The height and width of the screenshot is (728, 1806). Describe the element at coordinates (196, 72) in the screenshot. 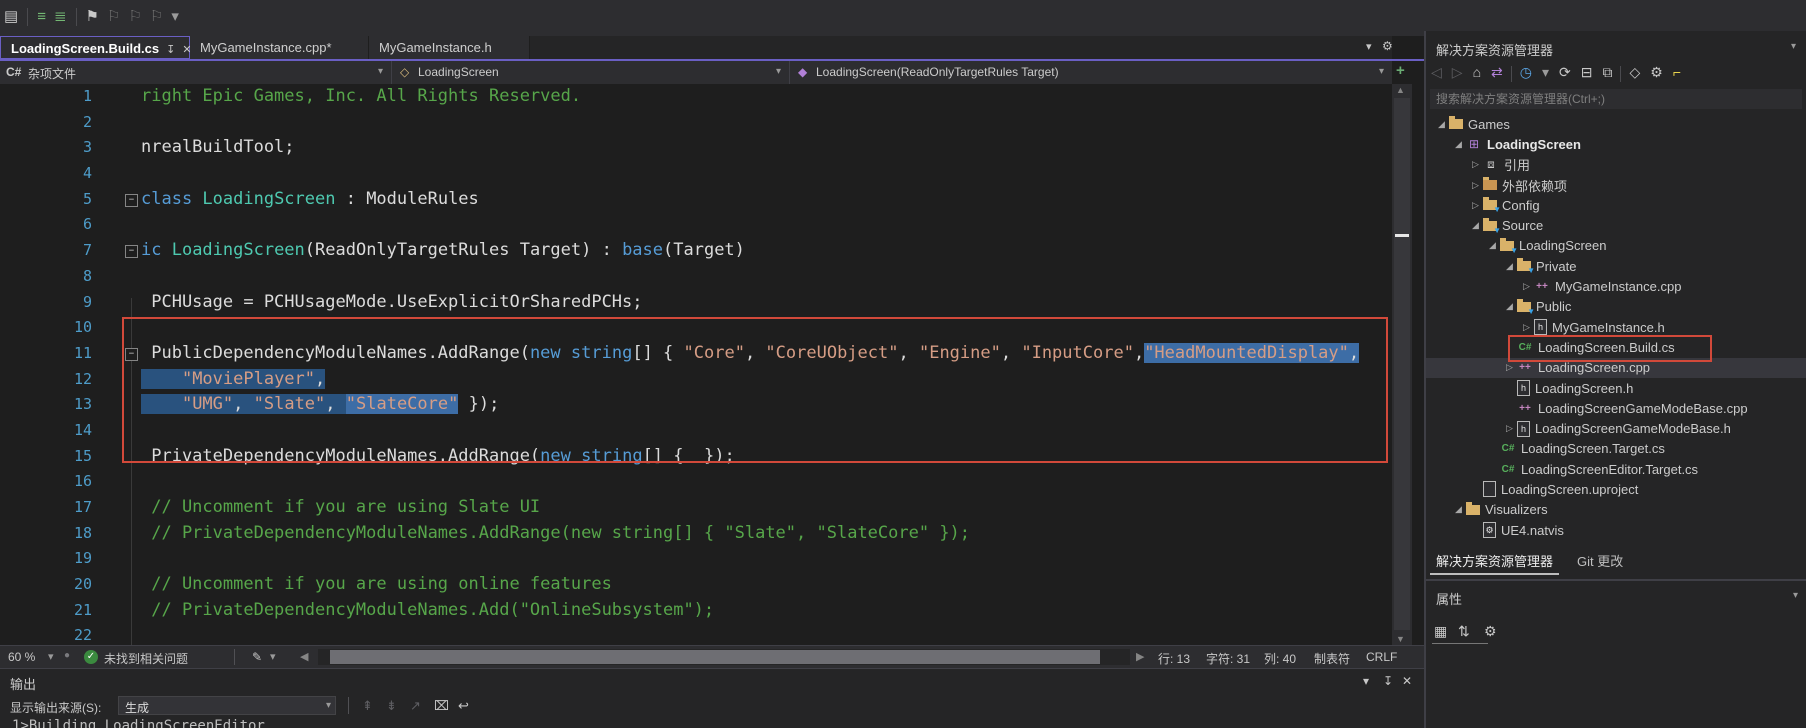

I see `navbar-scope-dropdown: C# 杂项文件 ▾` at that location.